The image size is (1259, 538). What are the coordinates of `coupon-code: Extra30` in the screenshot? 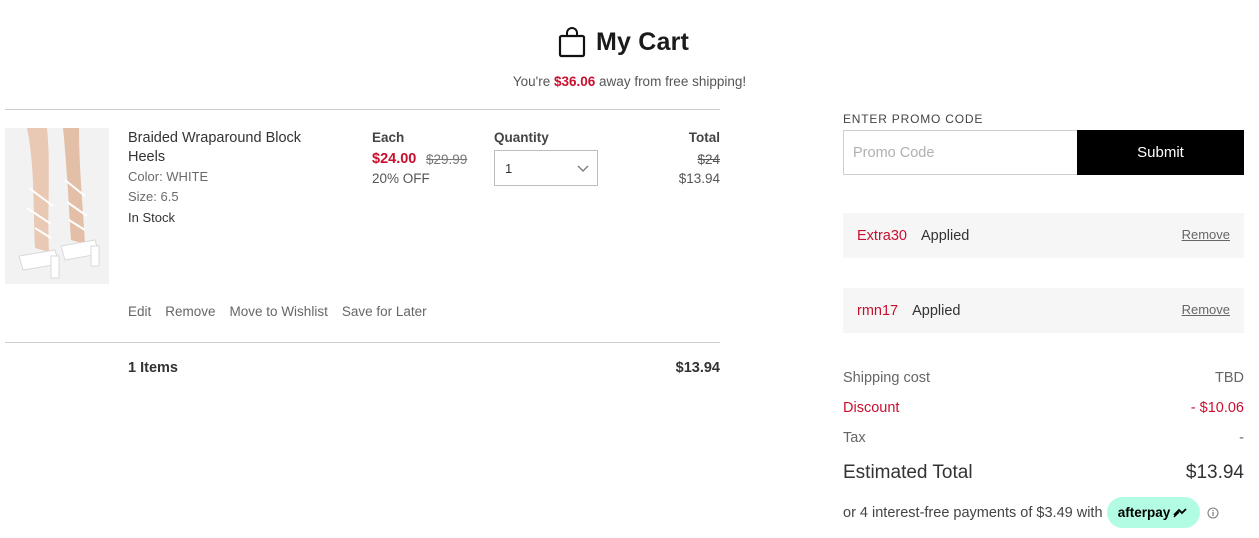 It's located at (882, 235).